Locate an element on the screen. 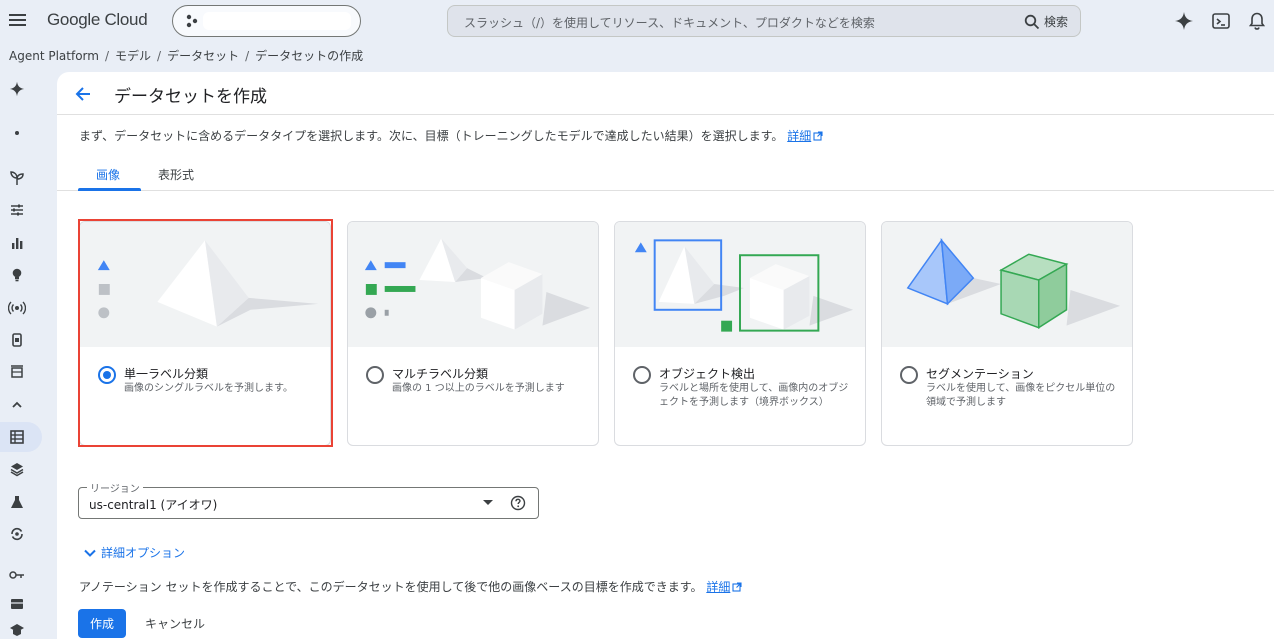 The width and height of the screenshot is (1274, 639). page-header: データセットを作成 is located at coordinates (665, 93).